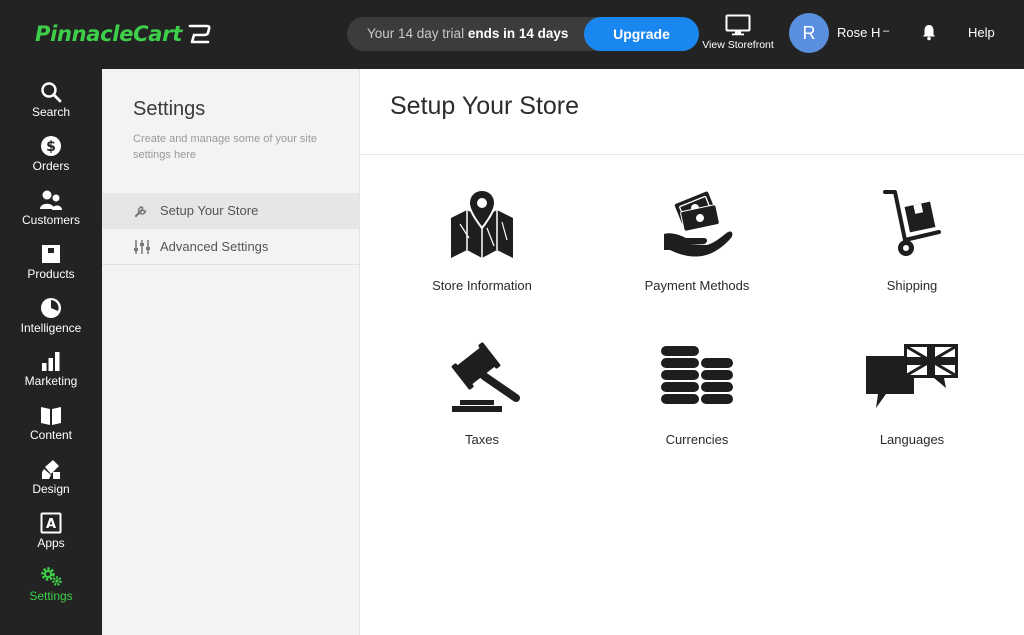  What do you see at coordinates (51, 576) in the screenshot?
I see `gears-icon` at bounding box center [51, 576].